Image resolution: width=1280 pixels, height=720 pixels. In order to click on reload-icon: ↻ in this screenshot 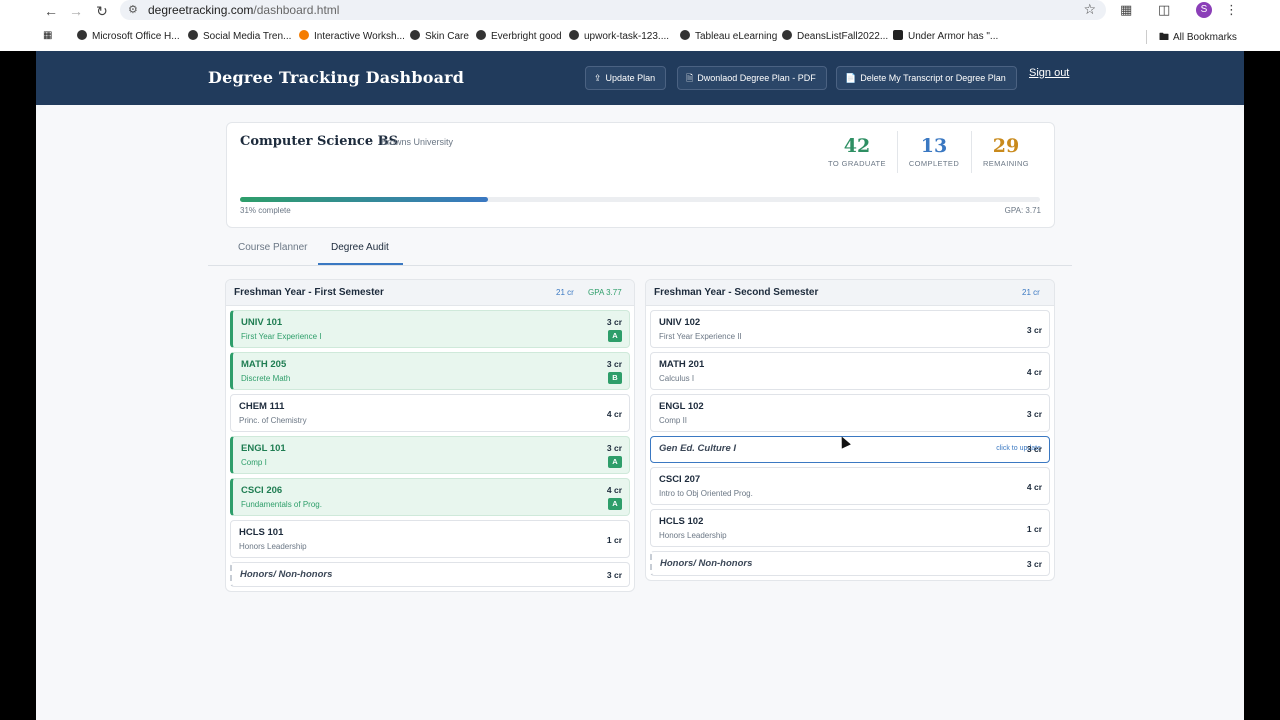, I will do `click(102, 11)`.